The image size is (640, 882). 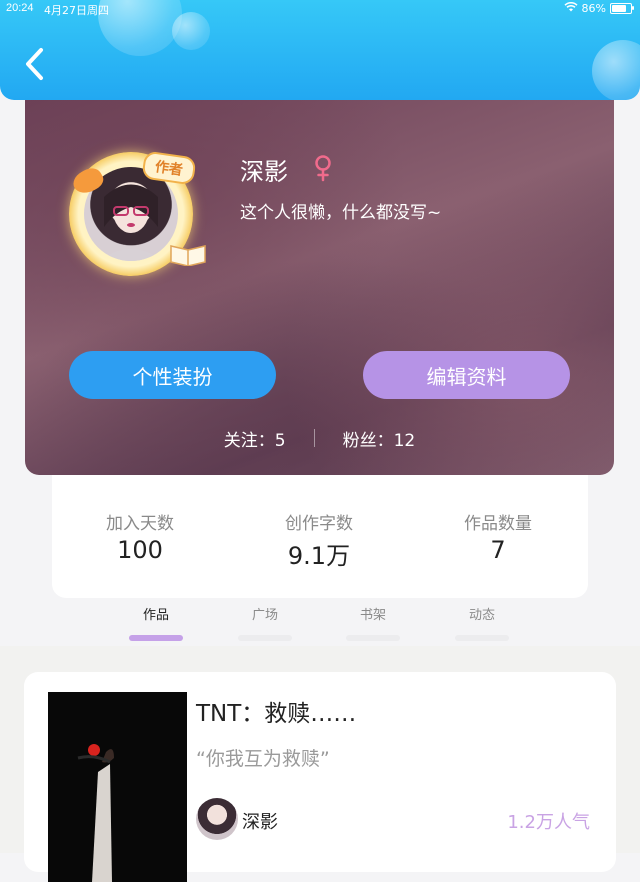 What do you see at coordinates (319, 540) in the screenshot?
I see `stat-word-count: 创作字数 9.1万` at bounding box center [319, 540].